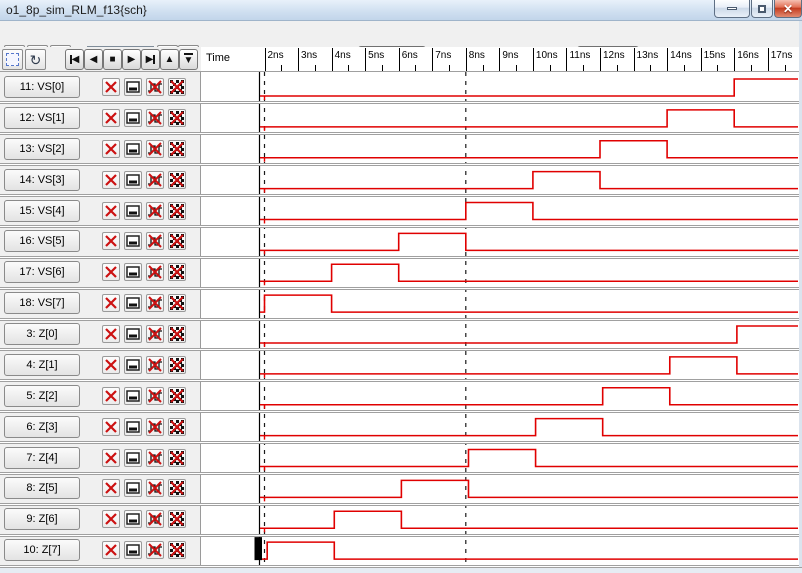  What do you see at coordinates (42, 519) in the screenshot?
I see `signal-name-button: 9: Z[6]` at bounding box center [42, 519].